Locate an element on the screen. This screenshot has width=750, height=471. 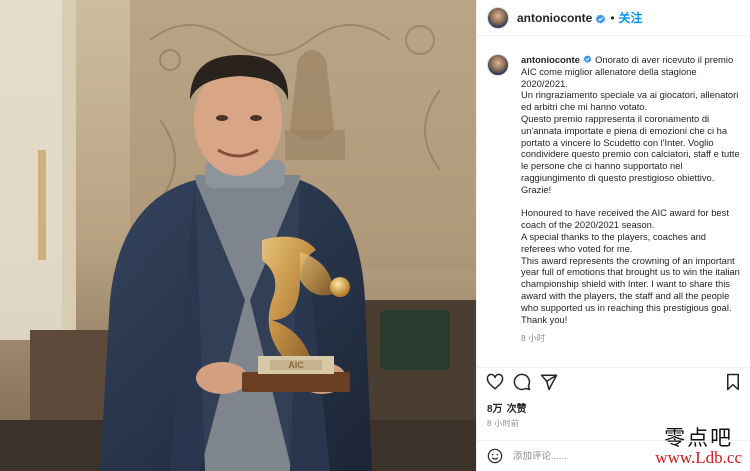
trophy-plaque-text: AIC is located at coordinates (296, 365).